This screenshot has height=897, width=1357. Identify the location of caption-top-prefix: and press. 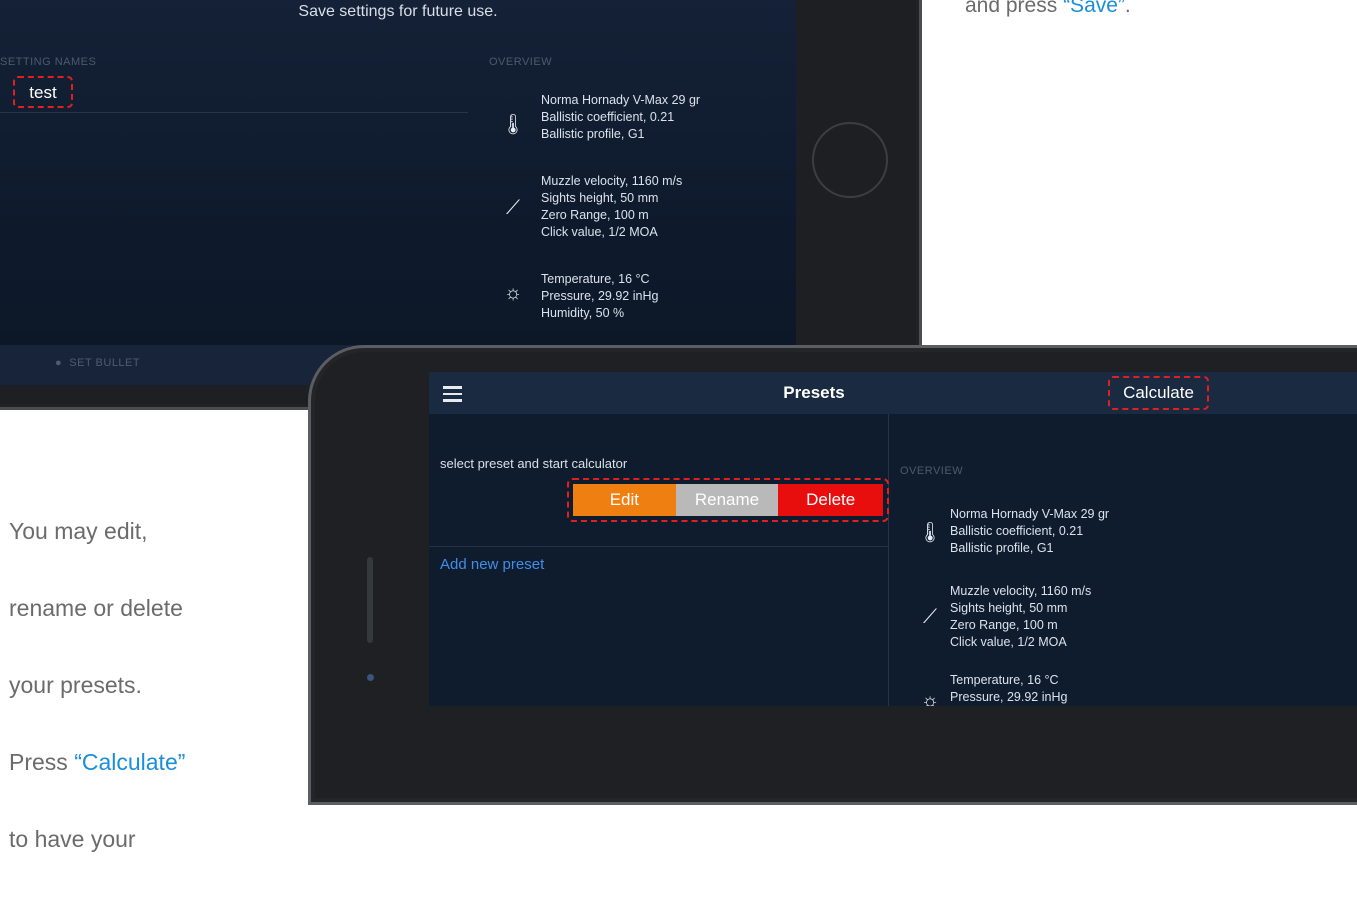
(1014, 8).